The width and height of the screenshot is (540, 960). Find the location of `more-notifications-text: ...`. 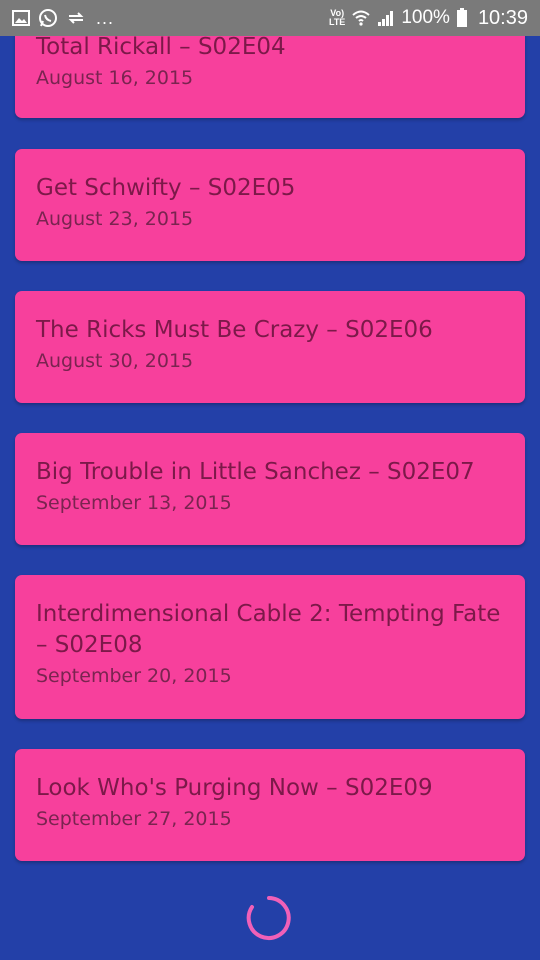

more-notifications-text: ... is located at coordinates (105, 17).